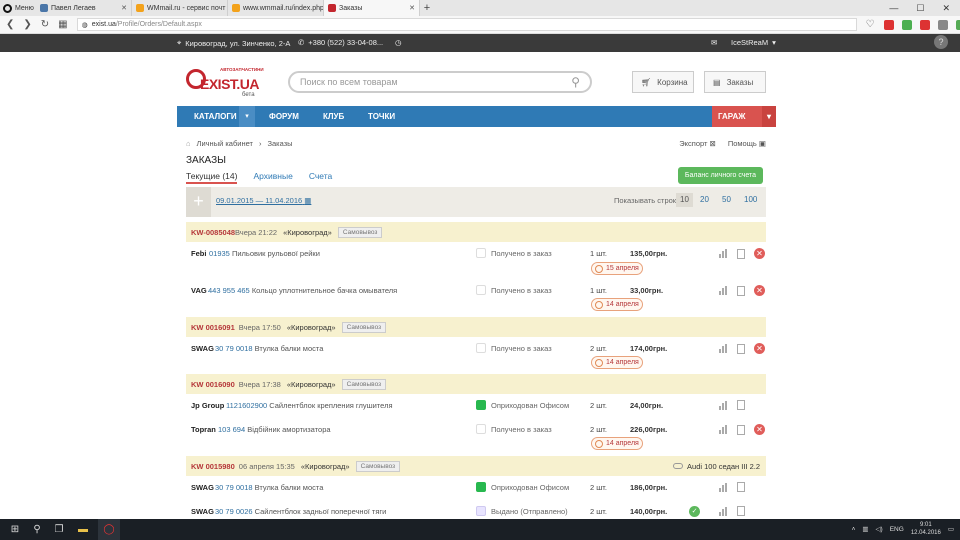  I want to click on network-icon: ▥, so click(865, 529).